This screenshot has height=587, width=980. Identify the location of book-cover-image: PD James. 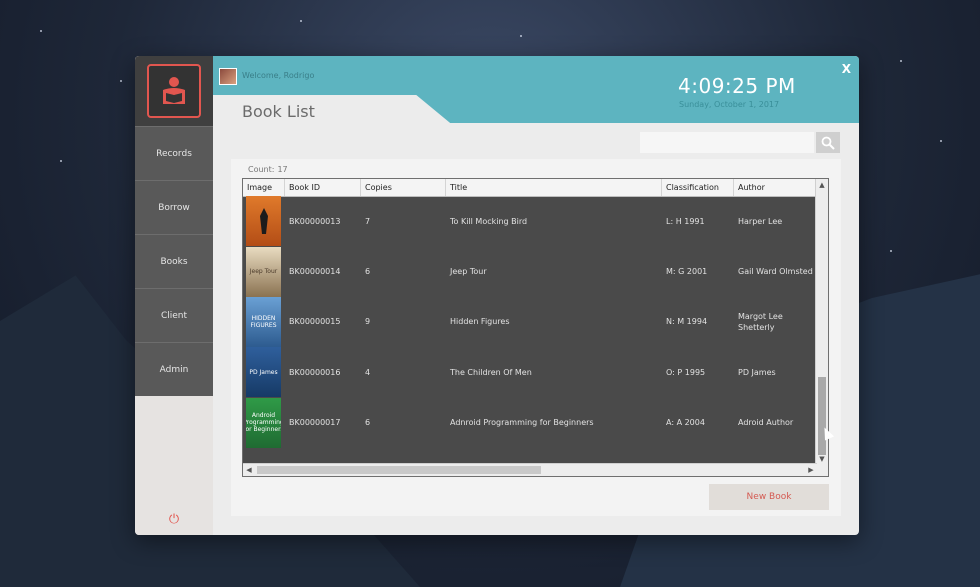
(263, 372).